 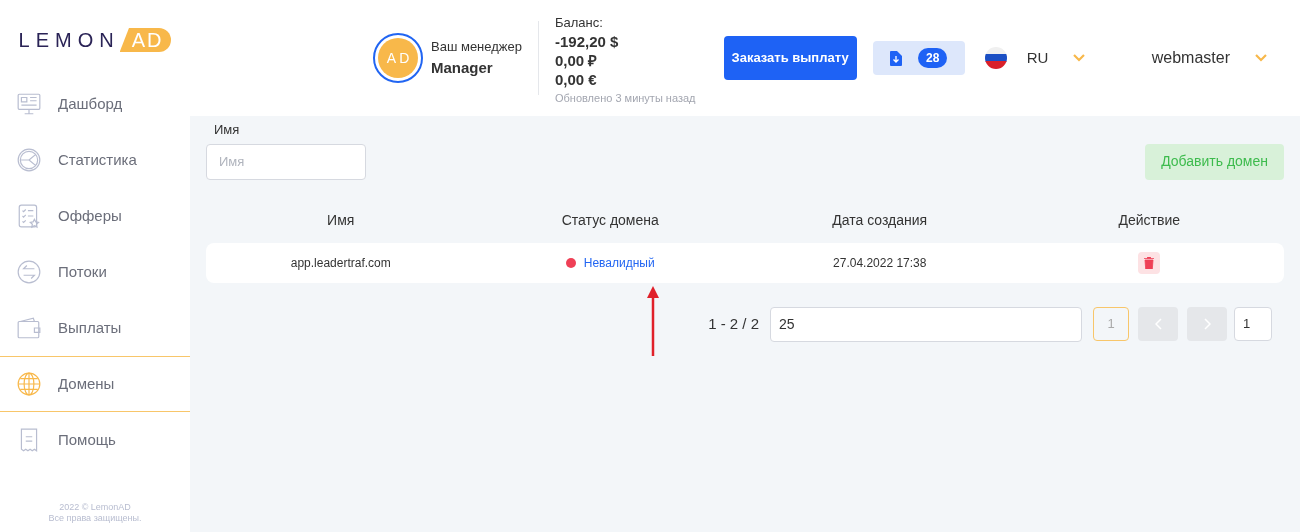 What do you see at coordinates (462, 67) in the screenshot?
I see `manager-name: Manager` at bounding box center [462, 67].